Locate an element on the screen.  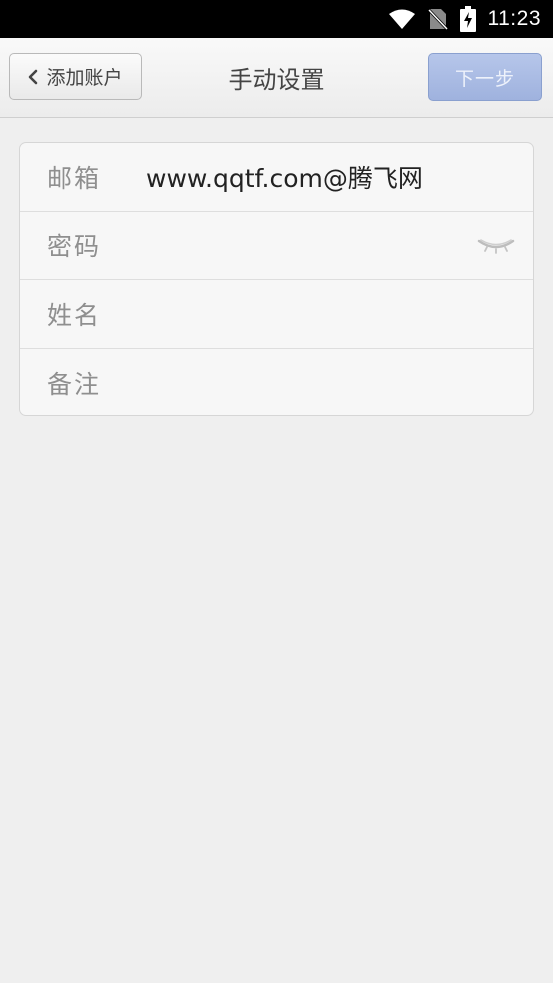
no-sim-icon is located at coordinates (437, 19).